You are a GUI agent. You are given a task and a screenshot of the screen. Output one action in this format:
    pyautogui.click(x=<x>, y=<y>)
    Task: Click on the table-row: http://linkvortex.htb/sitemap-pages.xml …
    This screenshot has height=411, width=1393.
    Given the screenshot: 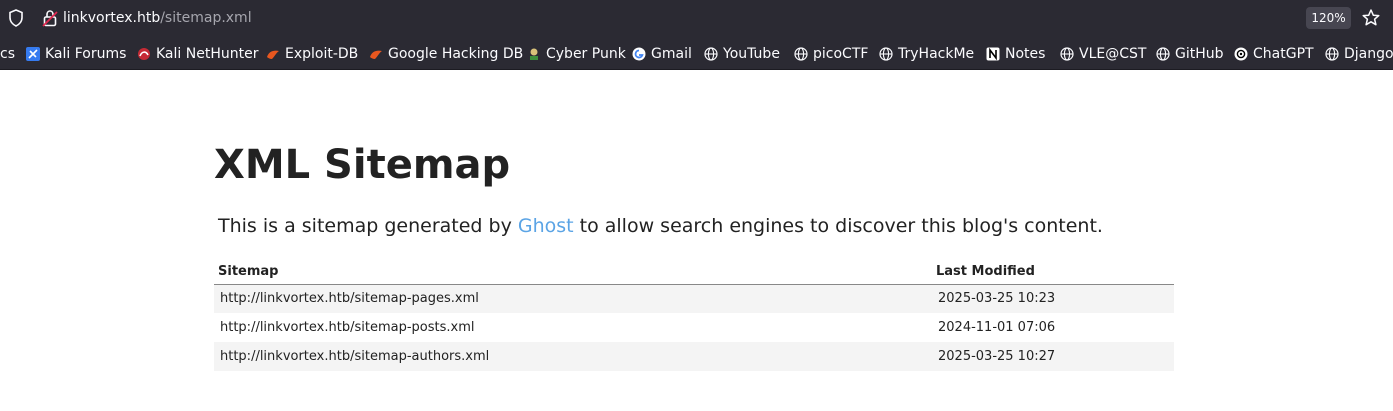 What is the action you would take?
    pyautogui.click(x=694, y=298)
    